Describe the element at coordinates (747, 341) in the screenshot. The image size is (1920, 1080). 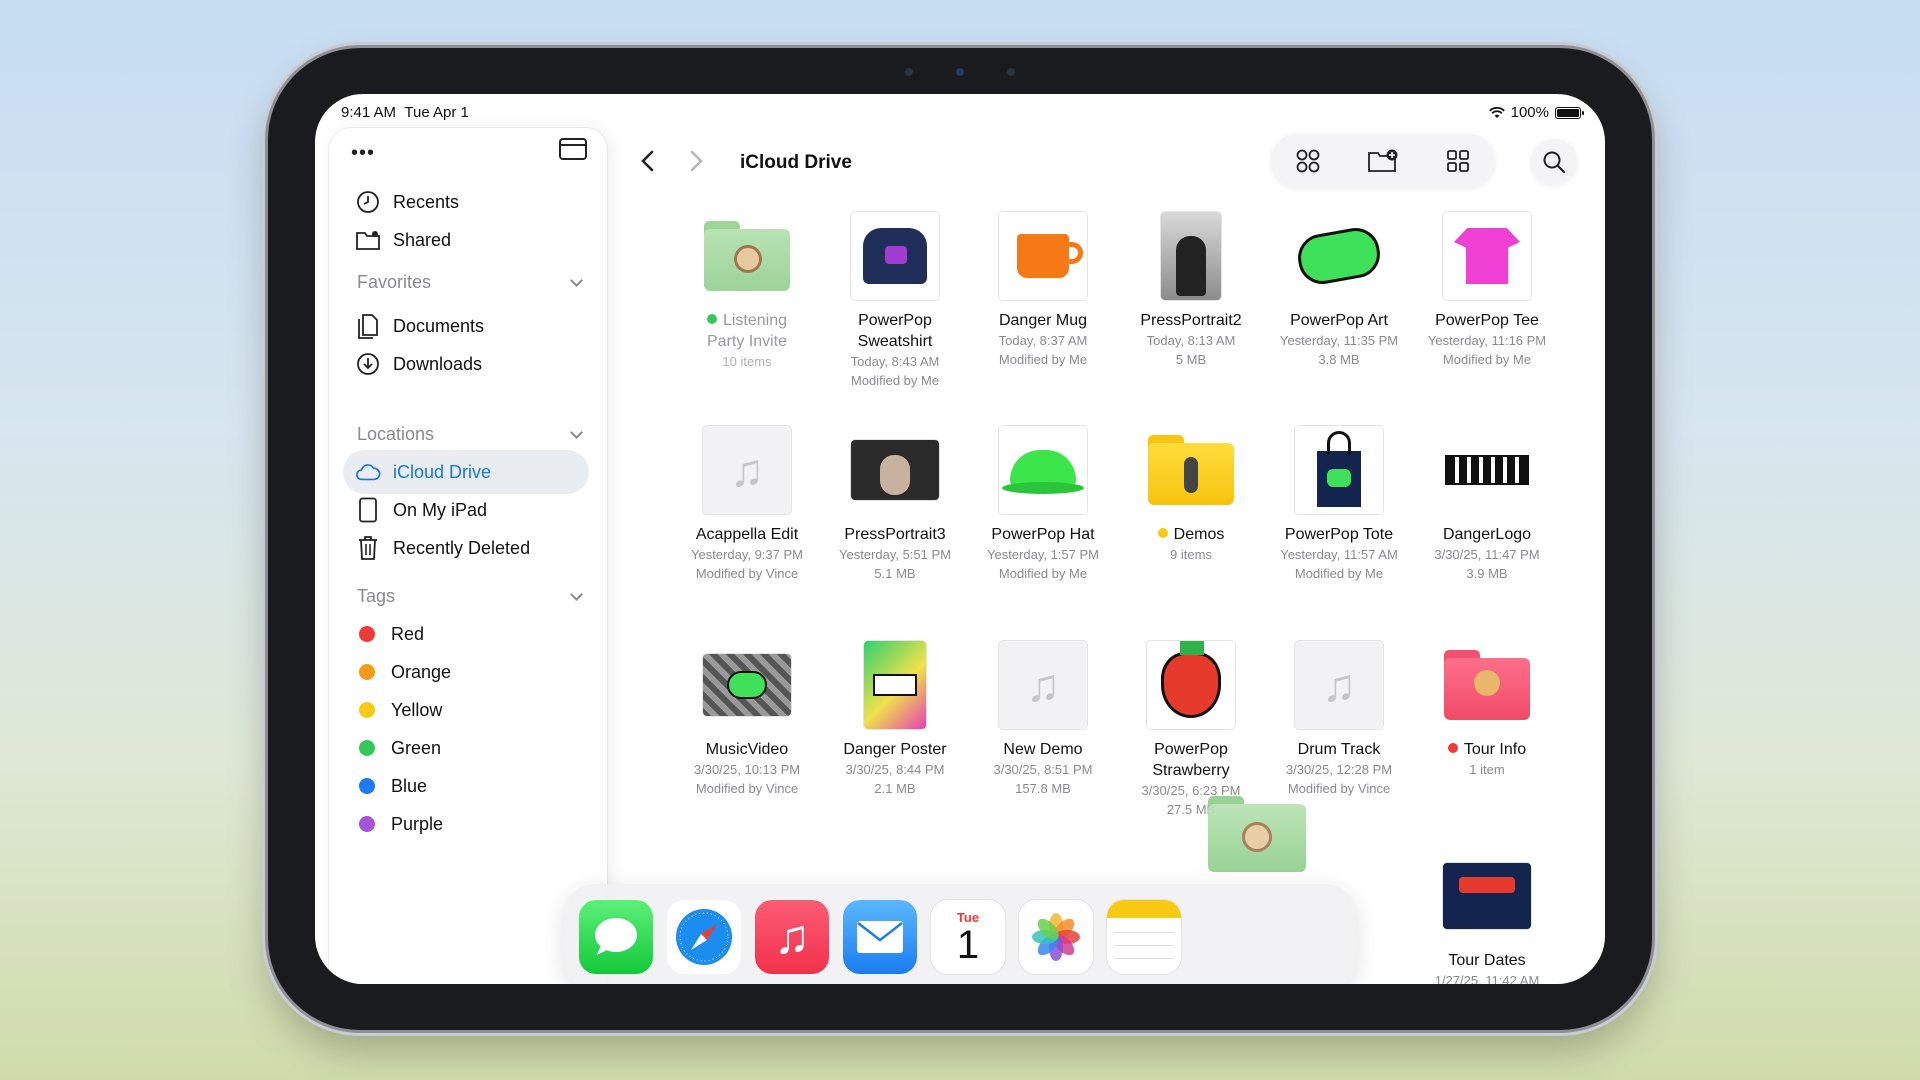
I see `file-name-2: Party Invite` at that location.